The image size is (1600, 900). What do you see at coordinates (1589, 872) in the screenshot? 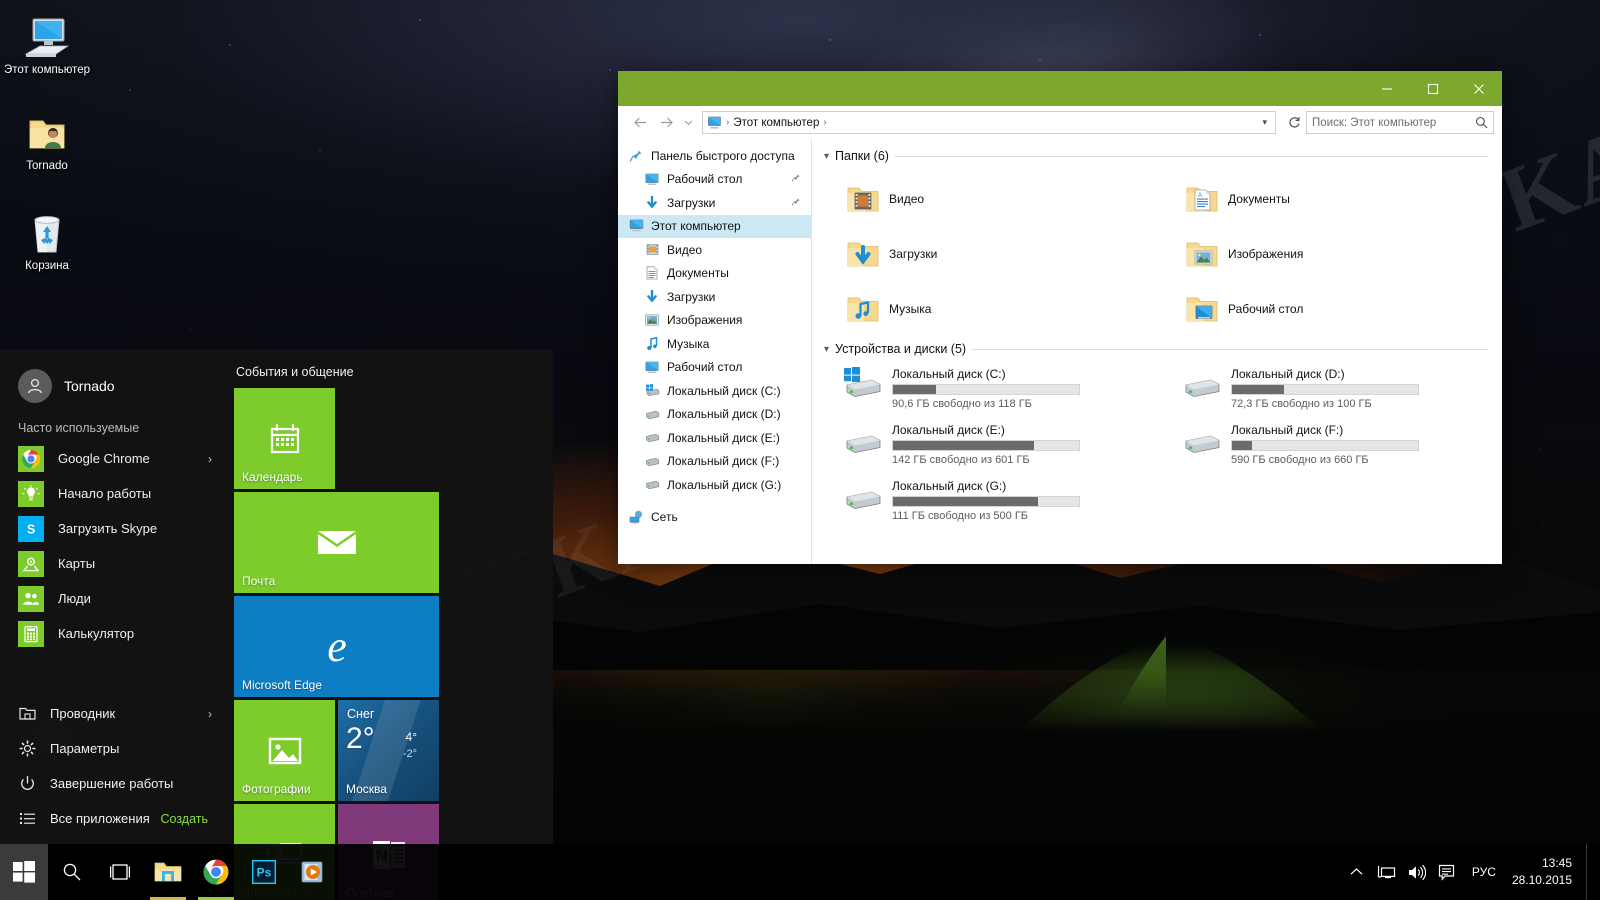
I see `show-desktop-button` at bounding box center [1589, 872].